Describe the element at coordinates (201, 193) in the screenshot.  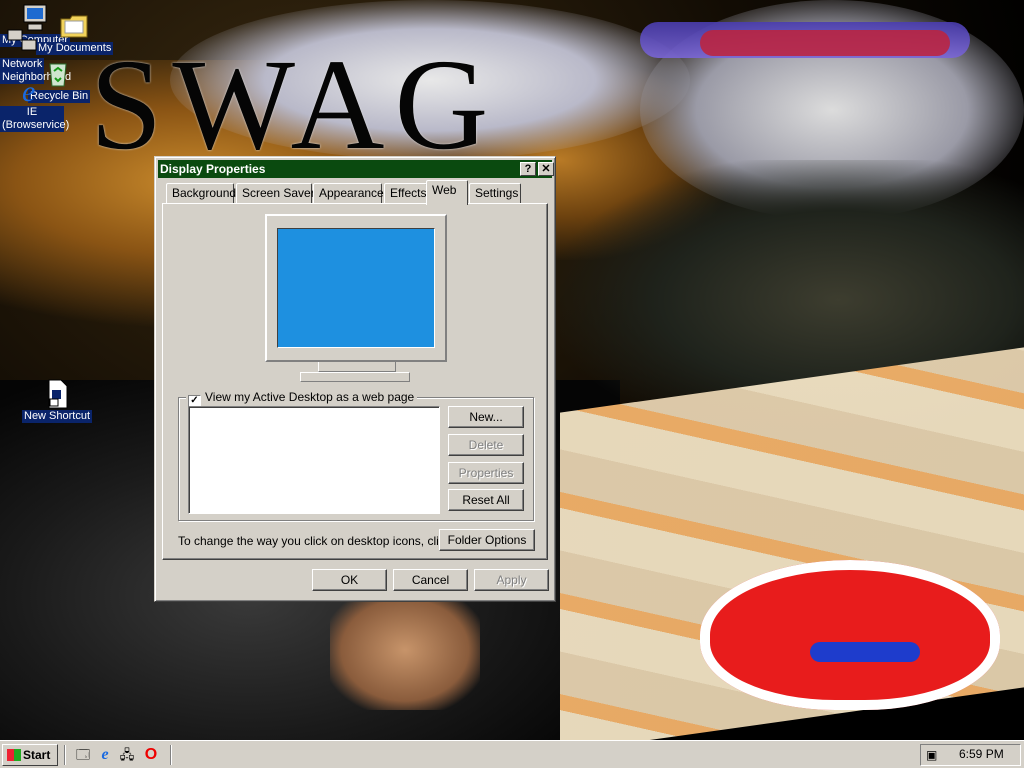
I see `tab-background: Background` at that location.